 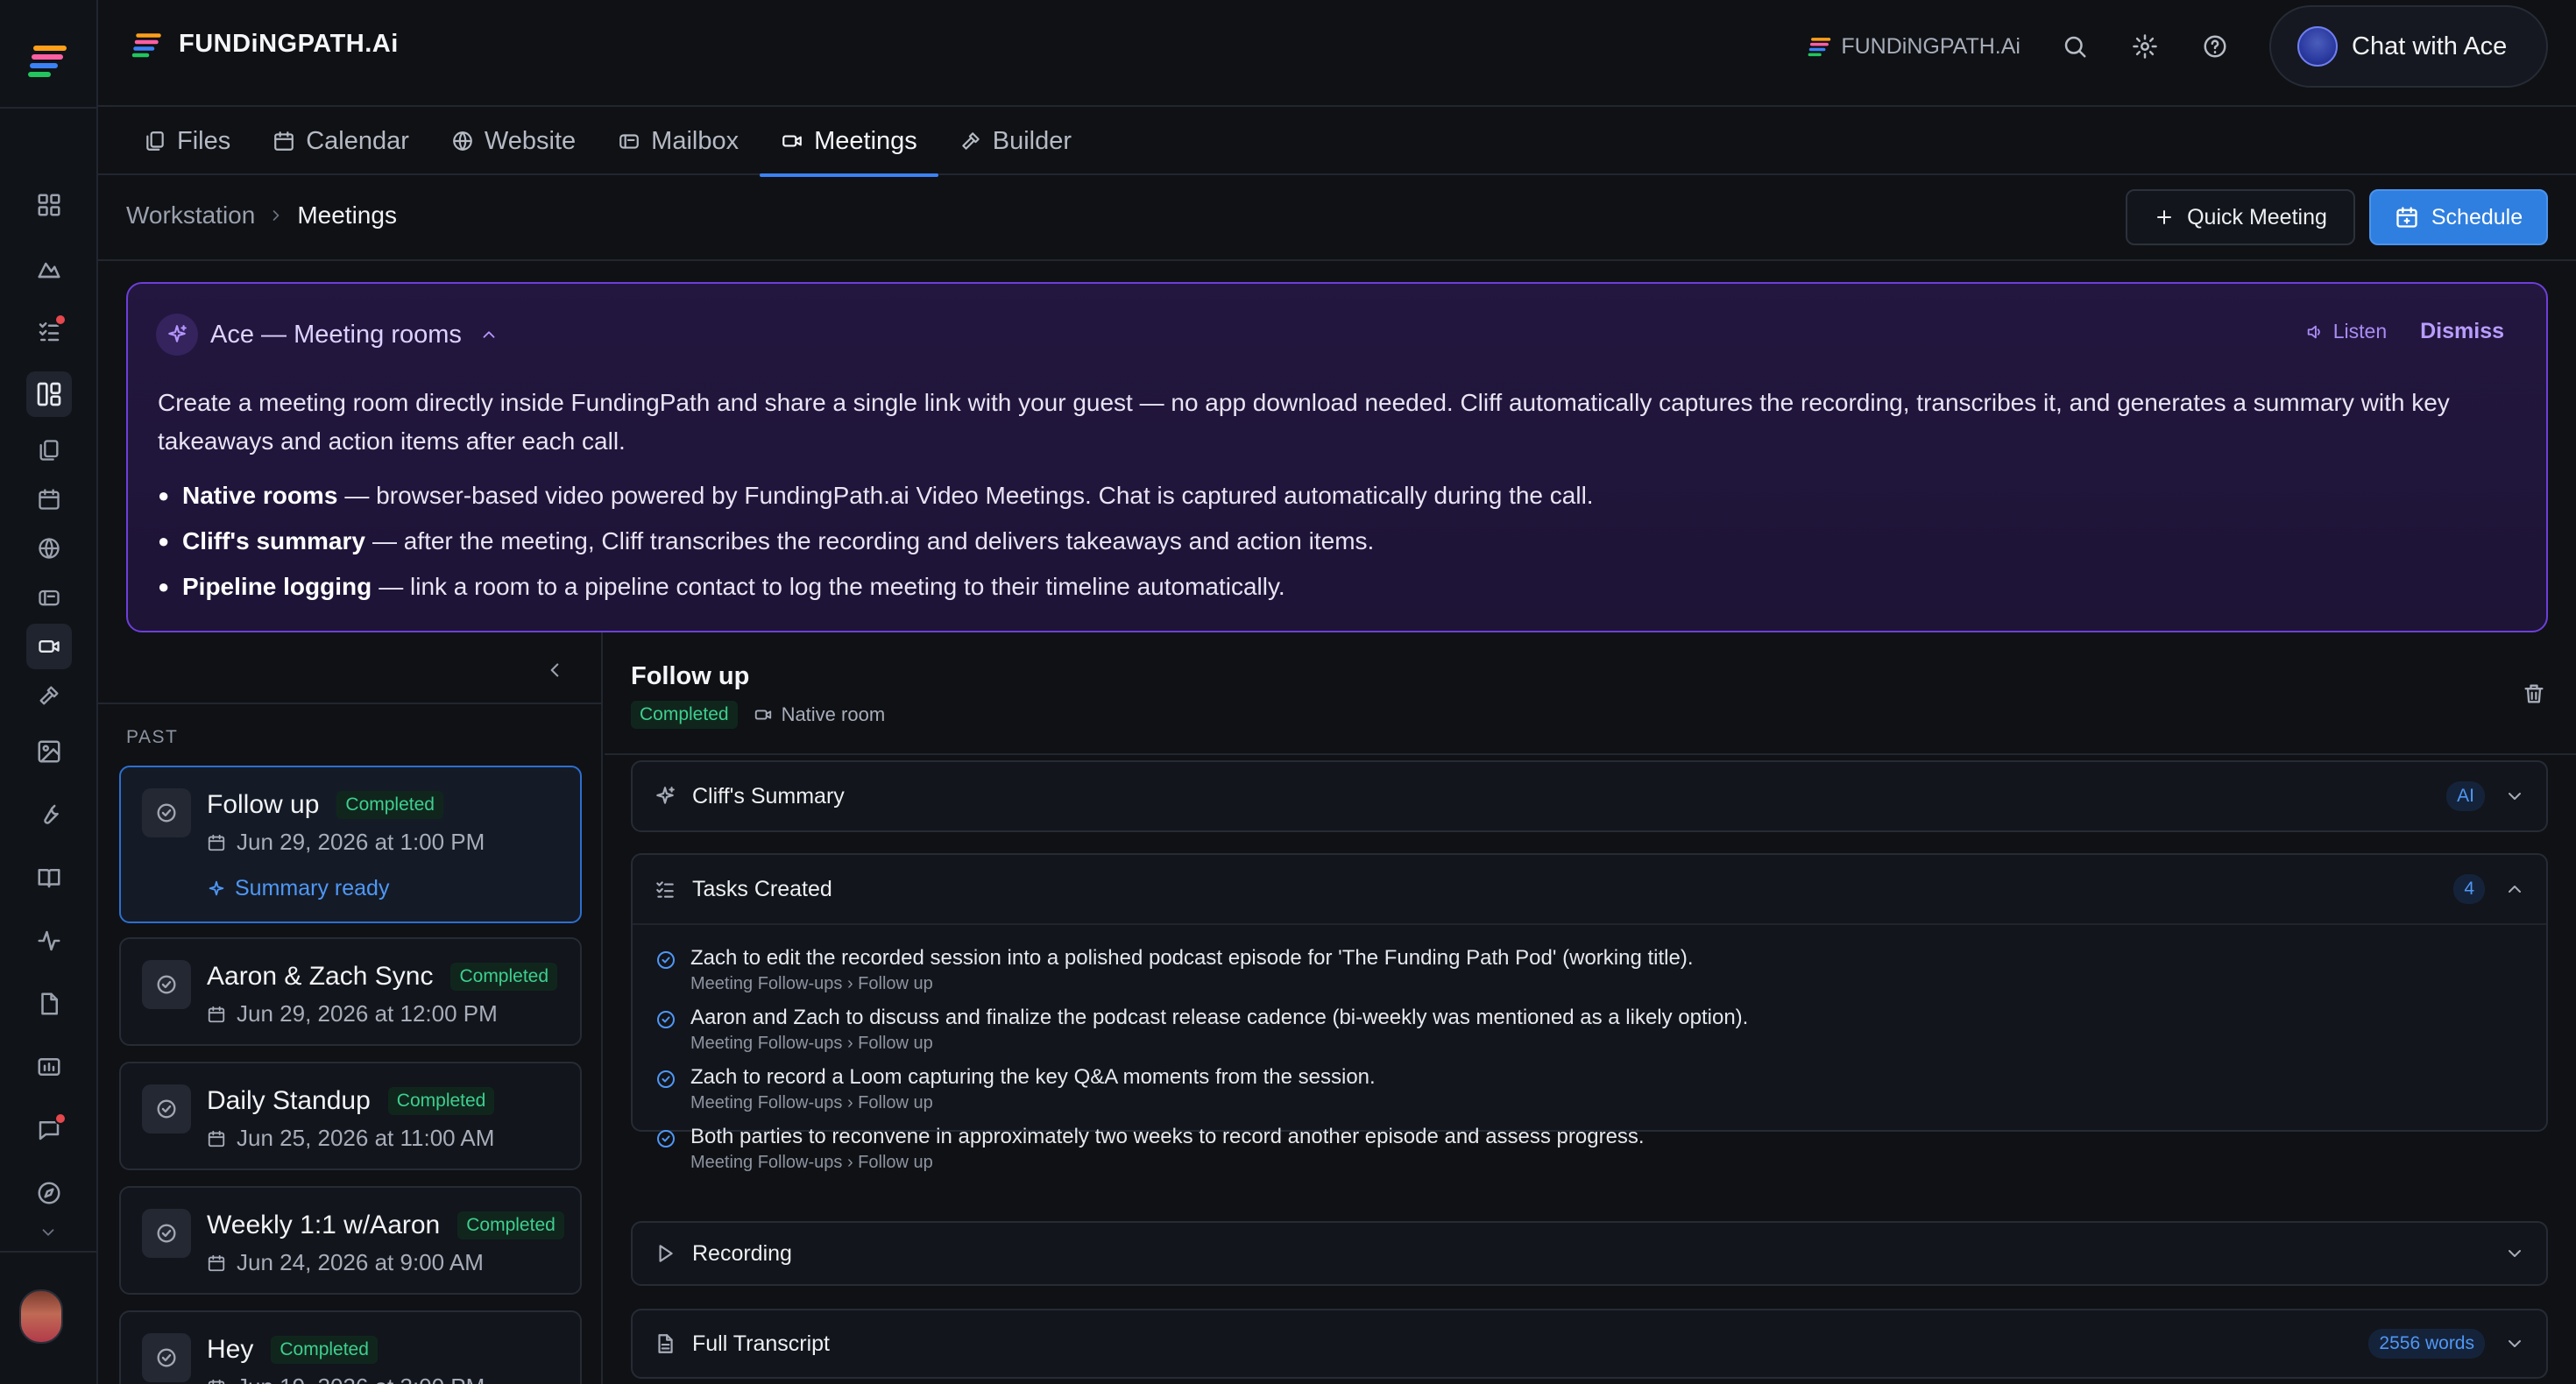 I want to click on search-button, so click(x=2075, y=47).